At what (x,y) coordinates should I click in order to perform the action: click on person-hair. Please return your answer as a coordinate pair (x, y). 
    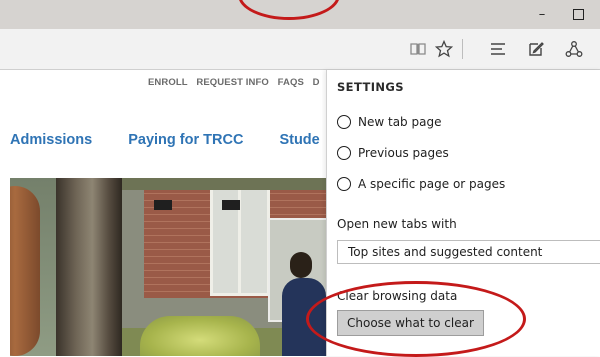
    Looking at the image, I should click on (25, 271).